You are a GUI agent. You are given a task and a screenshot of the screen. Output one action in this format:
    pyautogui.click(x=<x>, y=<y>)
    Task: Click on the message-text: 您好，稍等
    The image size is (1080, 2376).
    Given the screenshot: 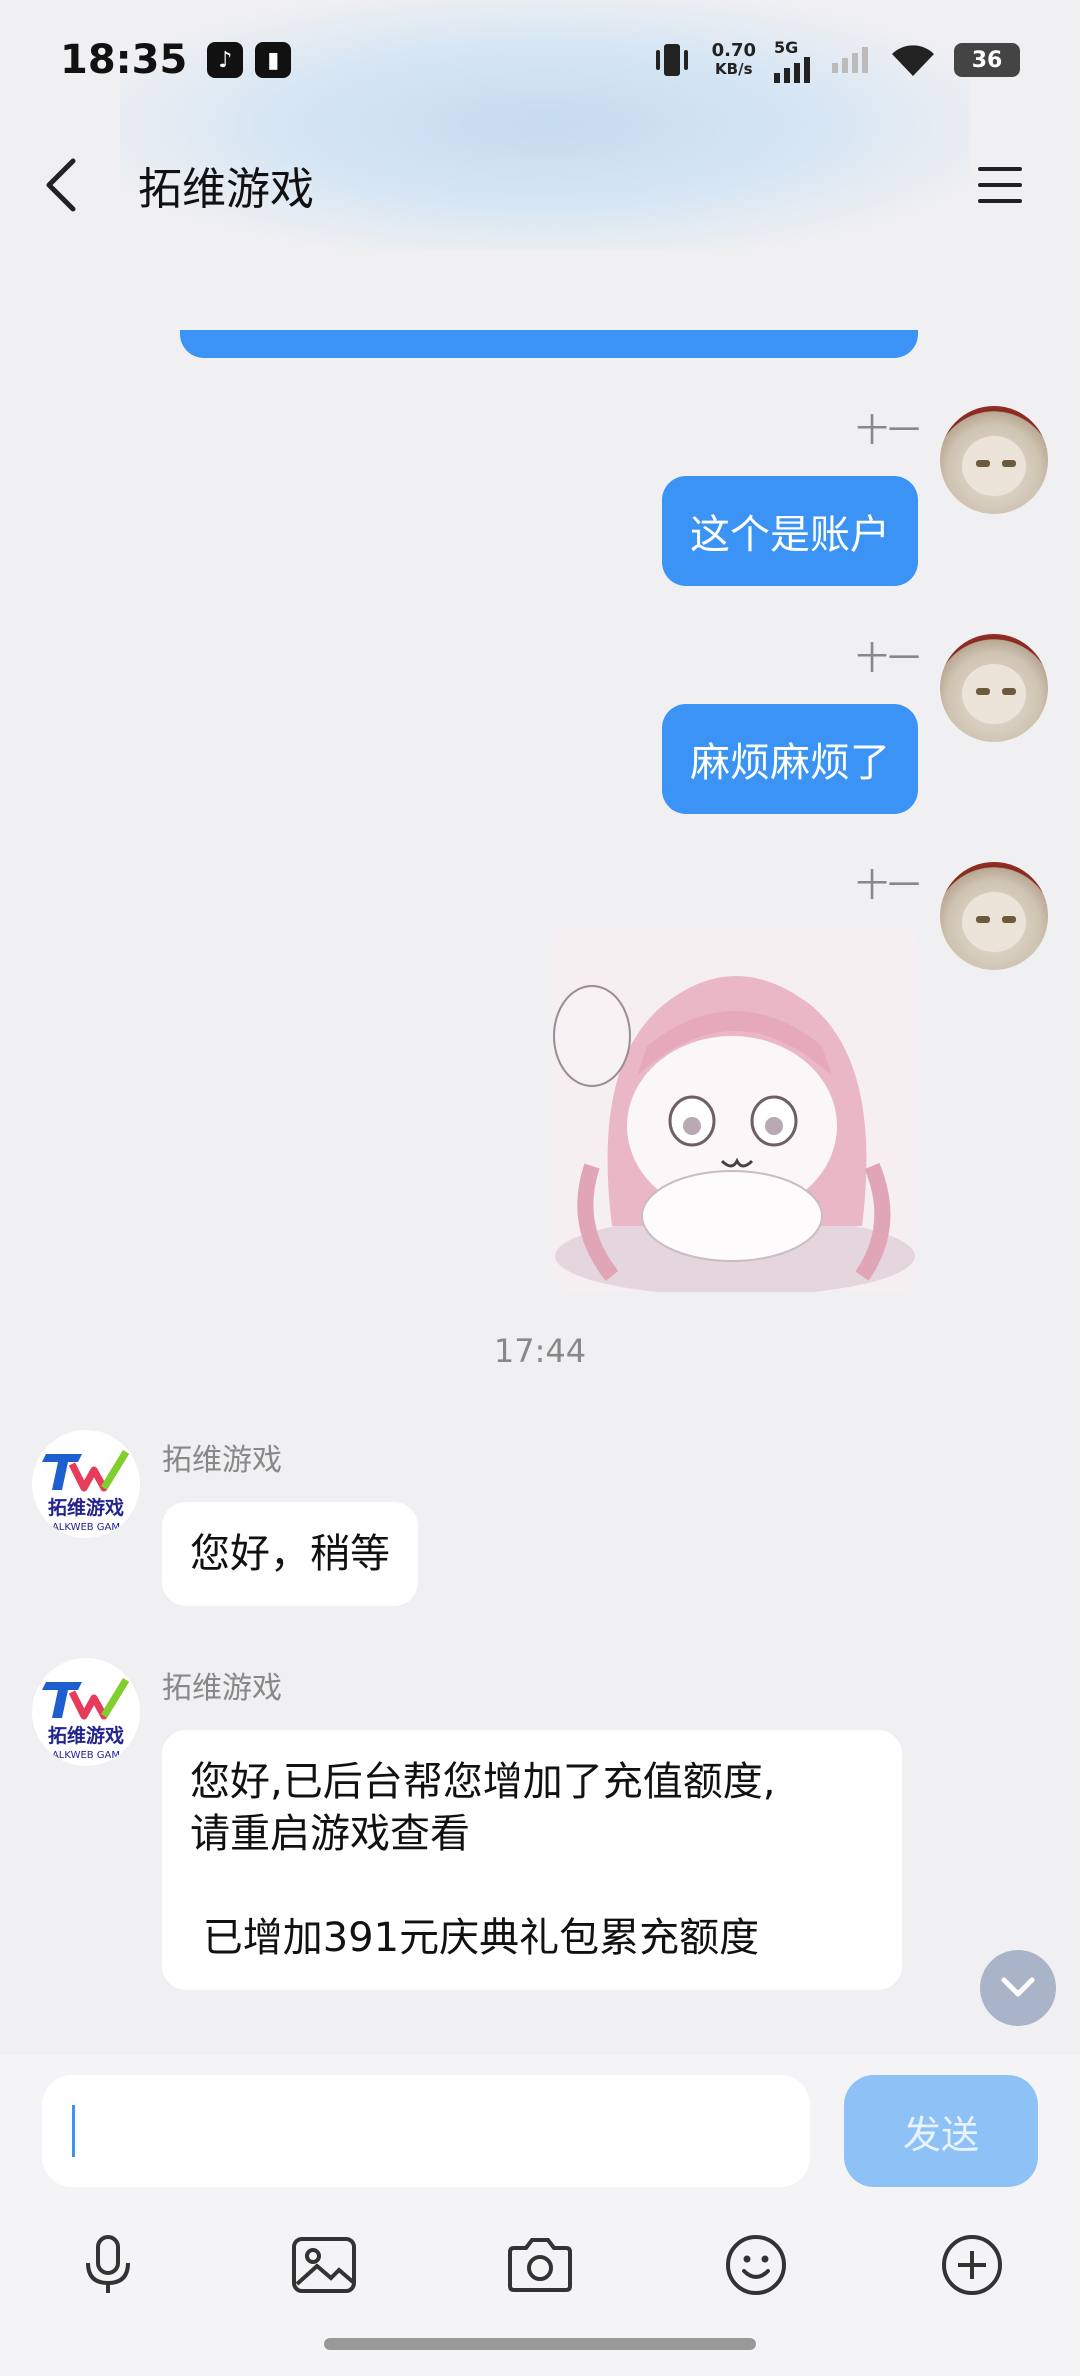 What is the action you would take?
    pyautogui.click(x=290, y=1554)
    